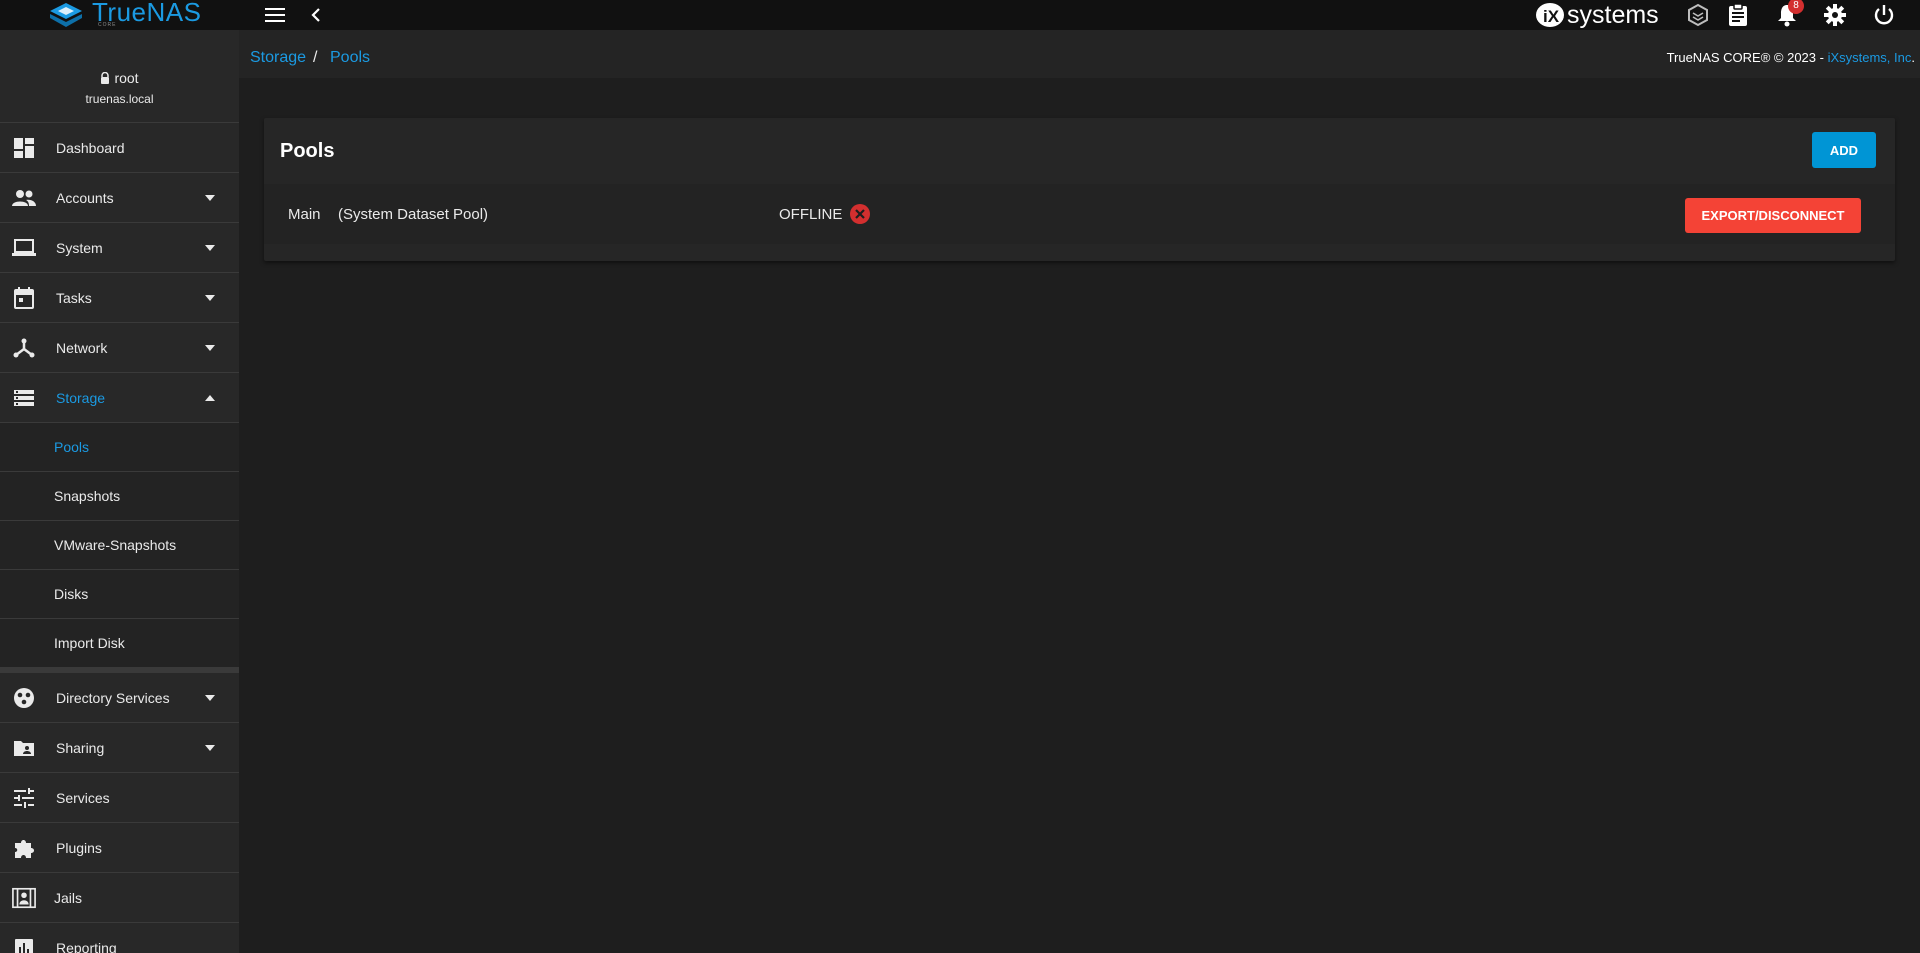 Image resolution: width=1920 pixels, height=953 pixels. Describe the element at coordinates (24, 398) in the screenshot. I see `storage-icon` at that location.